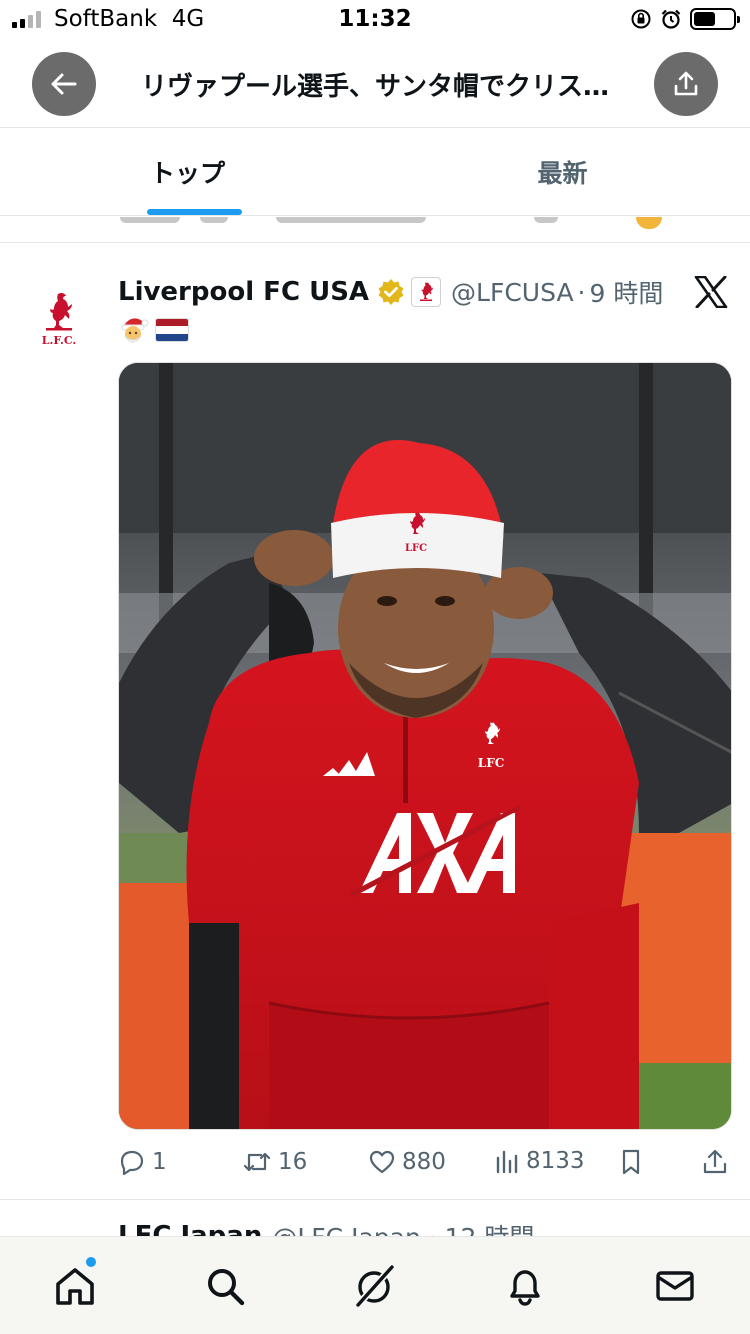  I want to click on search-tabs: トップ 最新, so click(375, 172).